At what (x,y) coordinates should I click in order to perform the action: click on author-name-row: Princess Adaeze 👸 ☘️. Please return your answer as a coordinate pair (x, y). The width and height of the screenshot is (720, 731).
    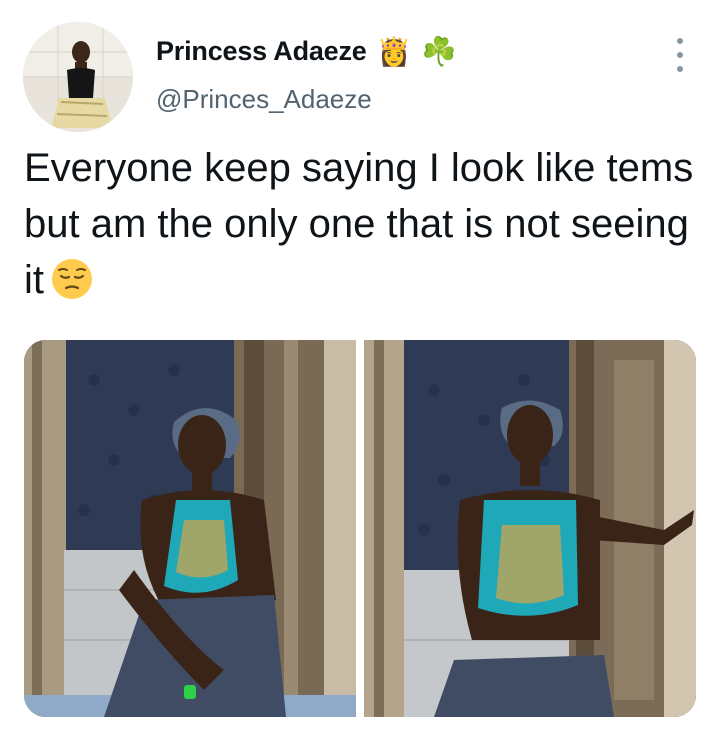
    Looking at the image, I should click on (306, 51).